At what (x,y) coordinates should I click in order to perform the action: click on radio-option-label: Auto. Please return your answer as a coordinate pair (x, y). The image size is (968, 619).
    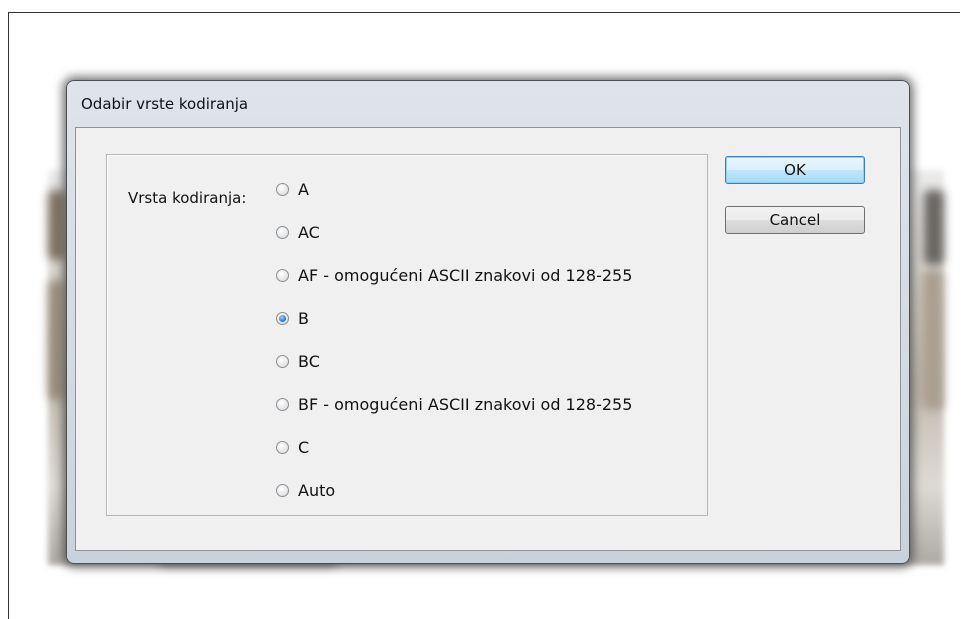
    Looking at the image, I should click on (317, 490).